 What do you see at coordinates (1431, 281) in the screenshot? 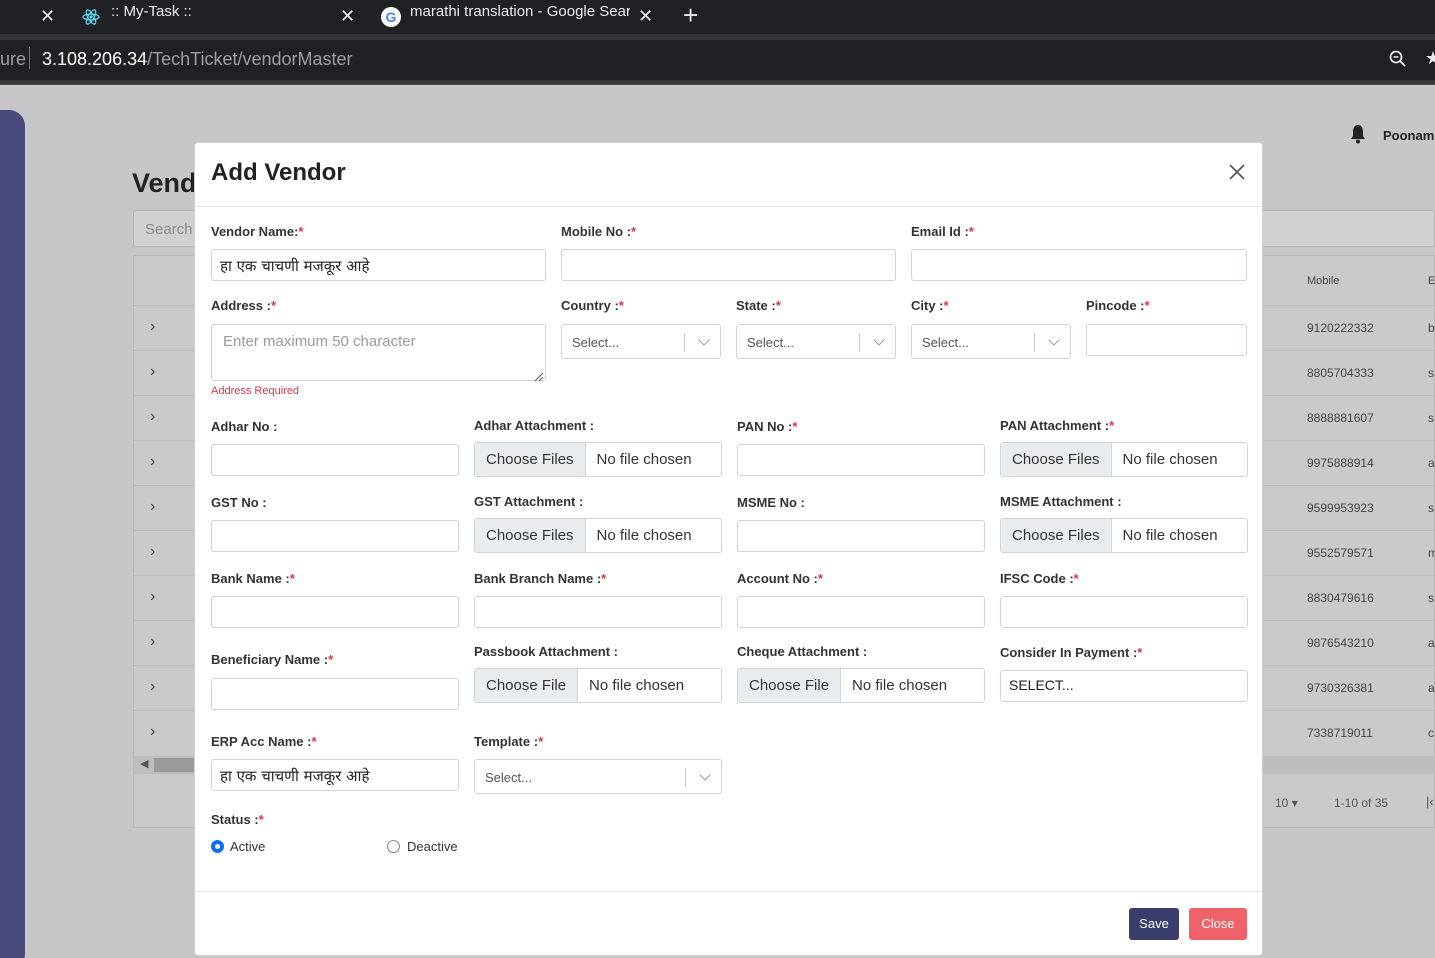
I see `column-header-email: E` at bounding box center [1431, 281].